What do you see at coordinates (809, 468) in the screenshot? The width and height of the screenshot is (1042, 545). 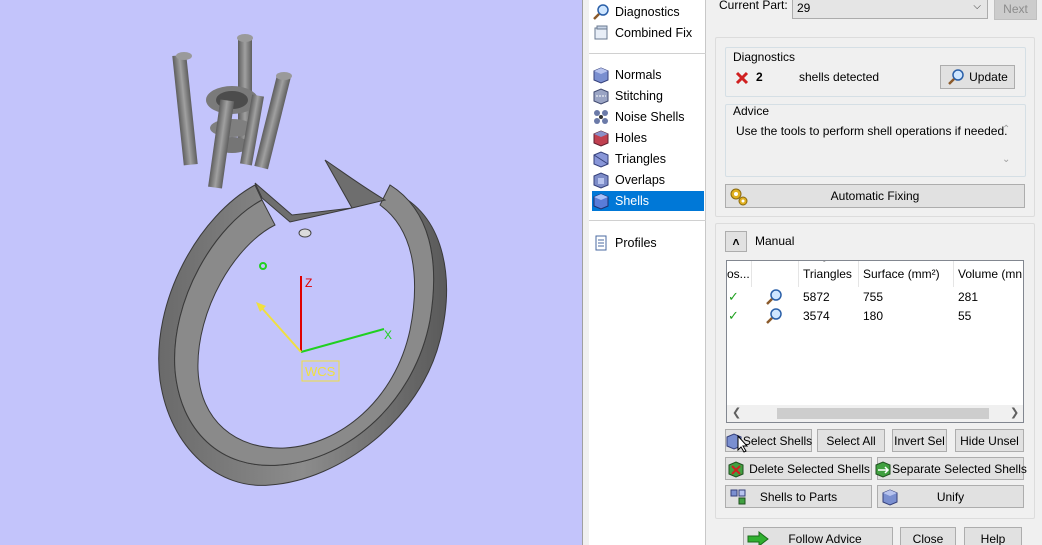 I see `delete-selected-label: Delete Selected Shells` at bounding box center [809, 468].